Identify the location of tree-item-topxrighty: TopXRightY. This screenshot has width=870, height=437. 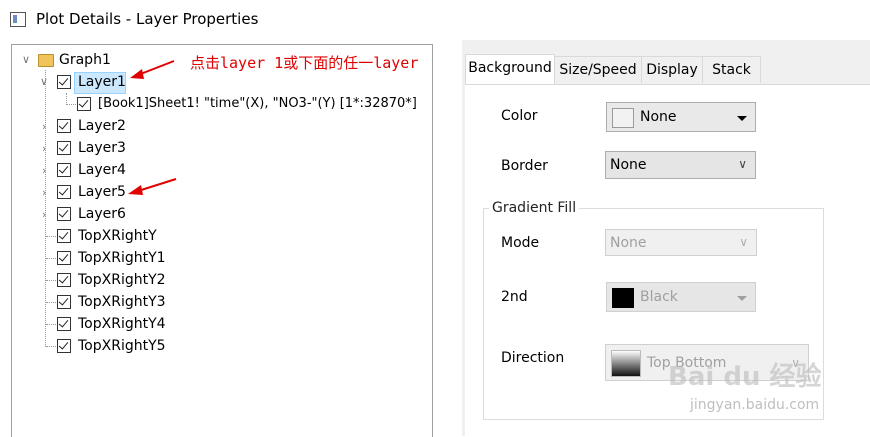
(117, 236).